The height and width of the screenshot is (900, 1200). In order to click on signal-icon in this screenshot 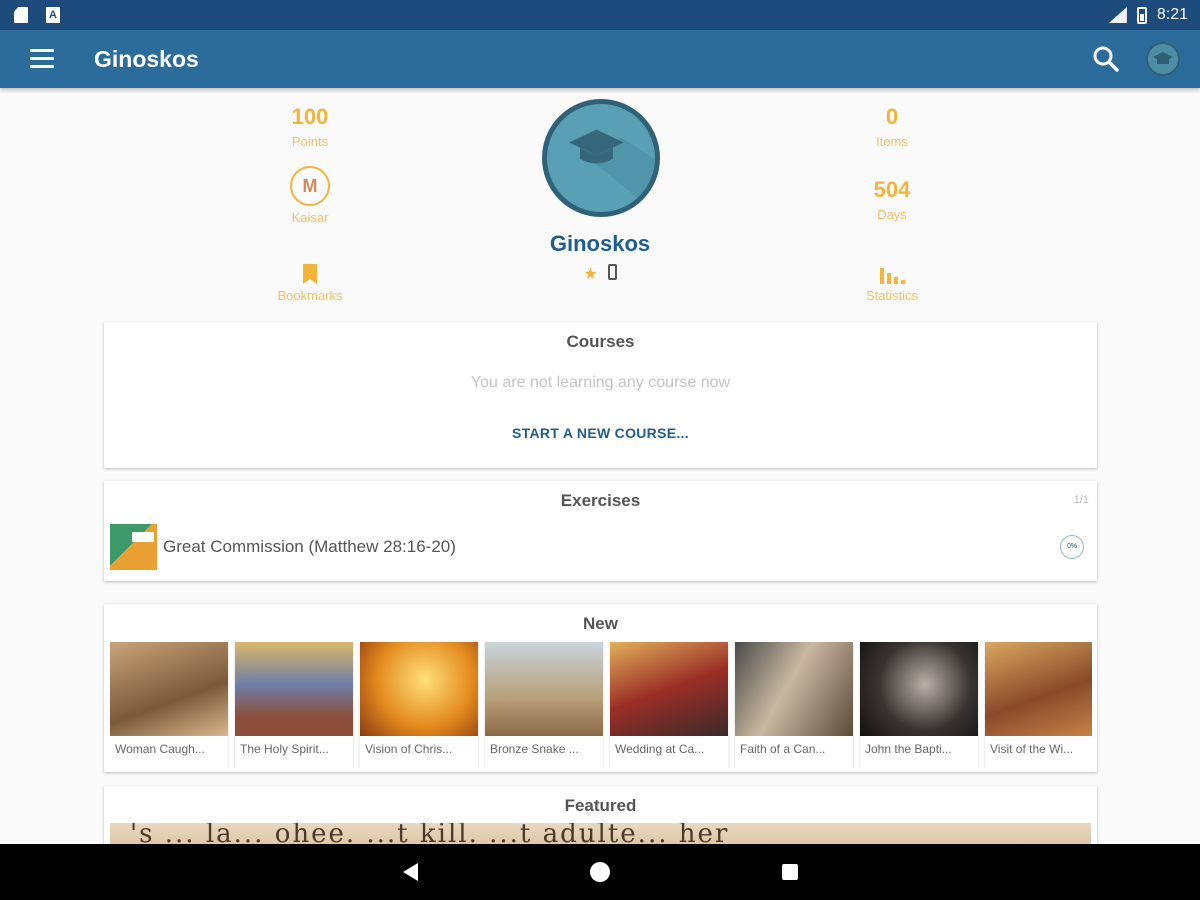, I will do `click(1117, 15)`.